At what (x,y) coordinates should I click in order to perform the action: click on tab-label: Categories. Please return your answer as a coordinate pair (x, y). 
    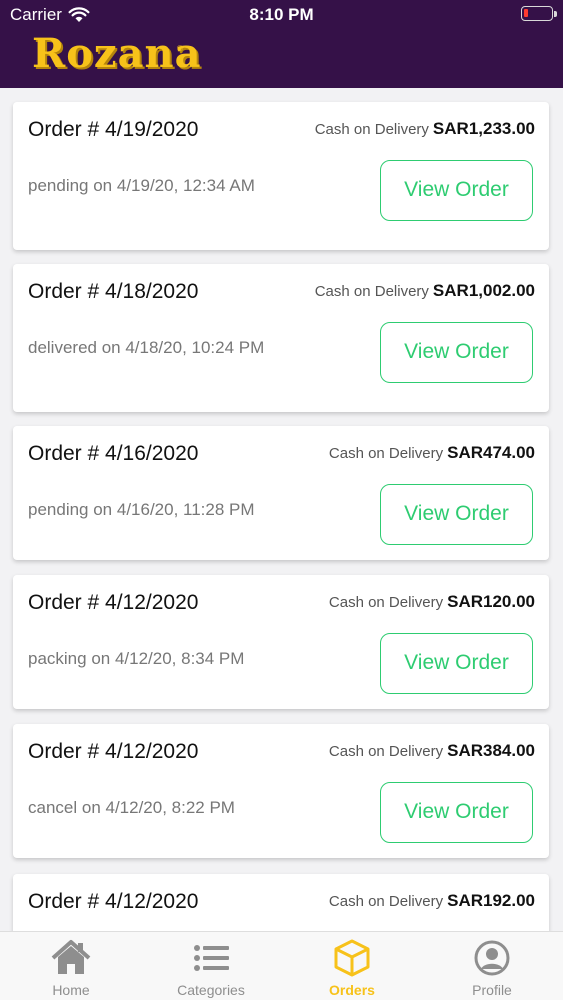
    Looking at the image, I should click on (211, 990).